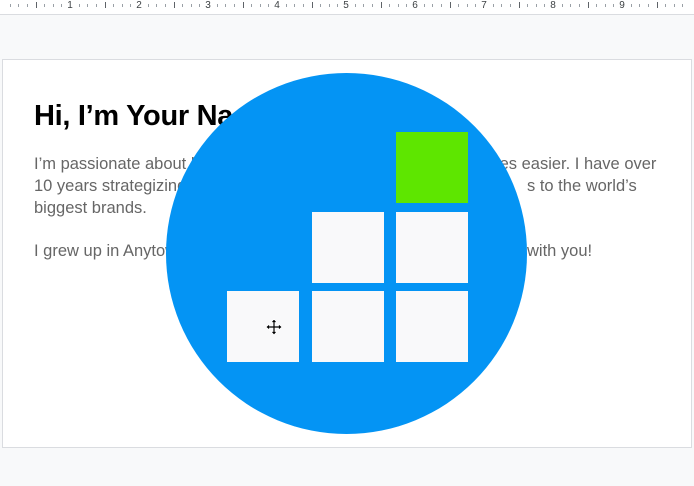 This screenshot has width=694, height=486. What do you see at coordinates (432, 167) in the screenshot?
I see `tile-green` at bounding box center [432, 167].